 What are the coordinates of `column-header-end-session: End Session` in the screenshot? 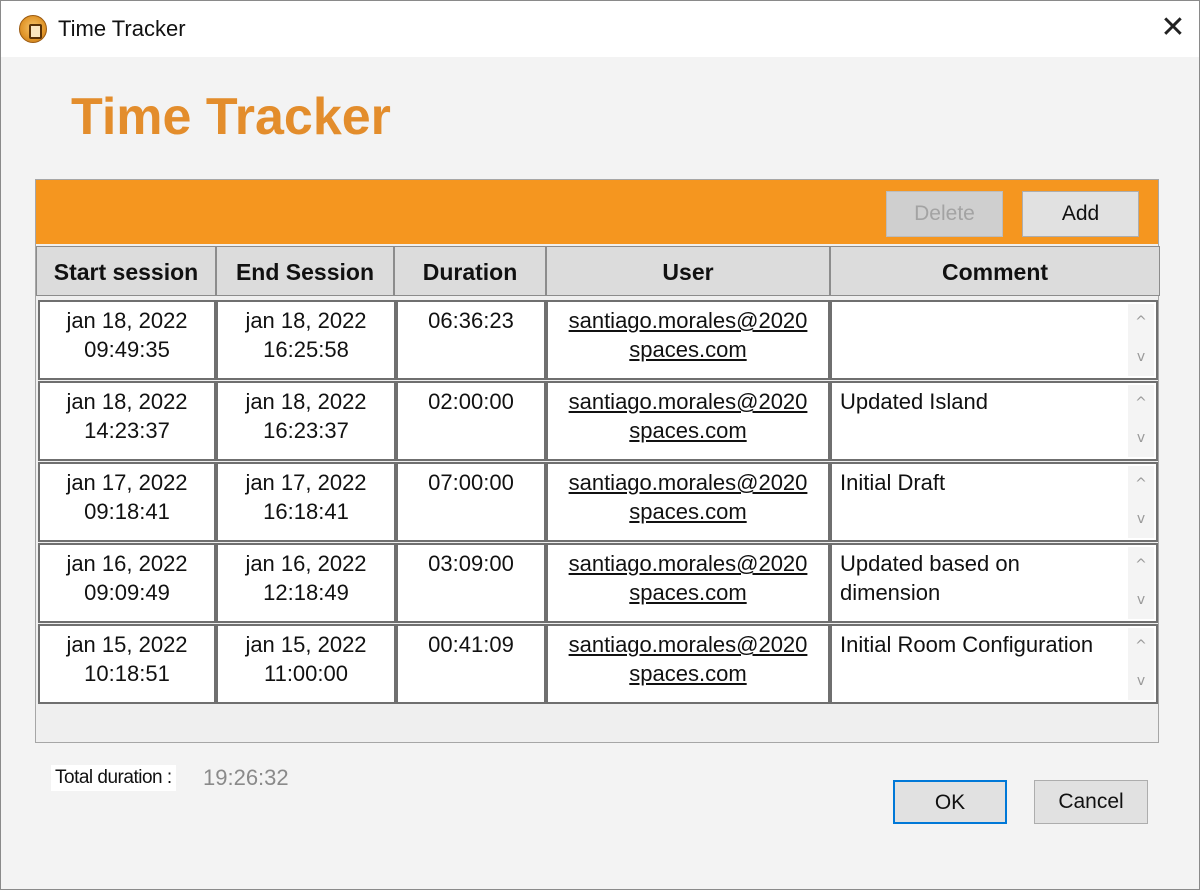 It's located at (305, 271).